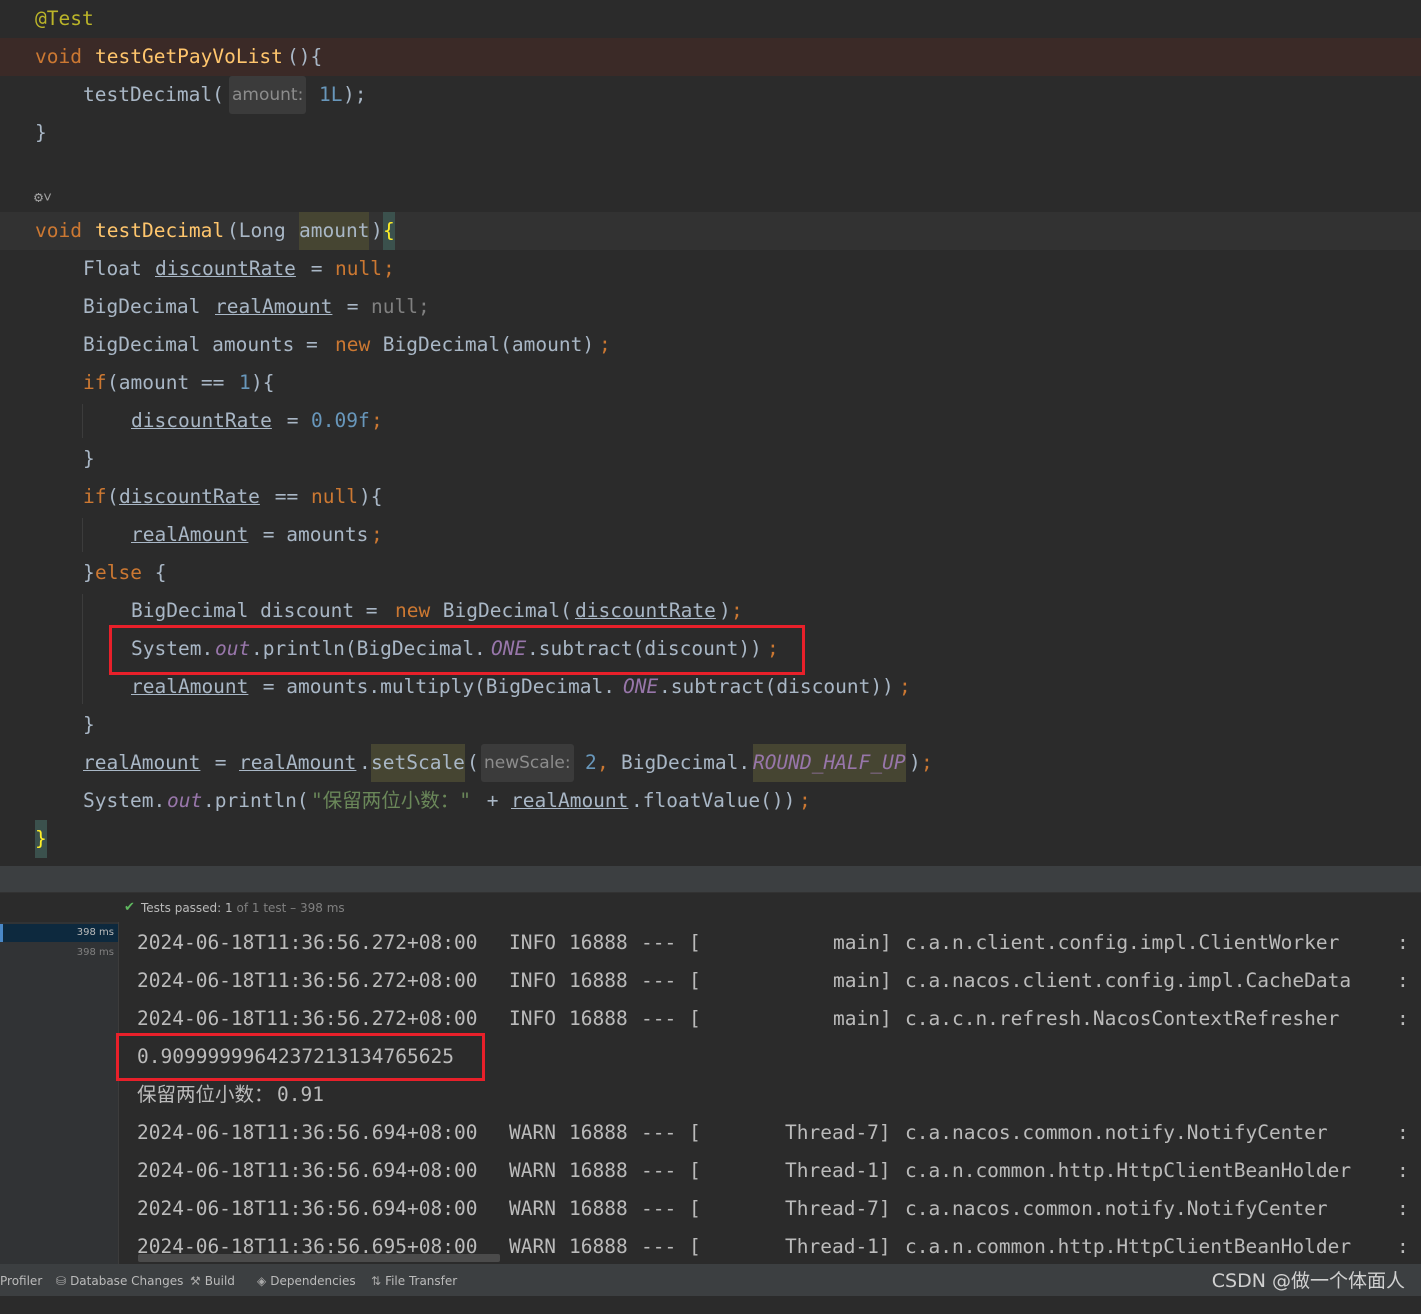 The image size is (1421, 1314). Describe the element at coordinates (605, 344) in the screenshot. I see `code-text: ;` at that location.